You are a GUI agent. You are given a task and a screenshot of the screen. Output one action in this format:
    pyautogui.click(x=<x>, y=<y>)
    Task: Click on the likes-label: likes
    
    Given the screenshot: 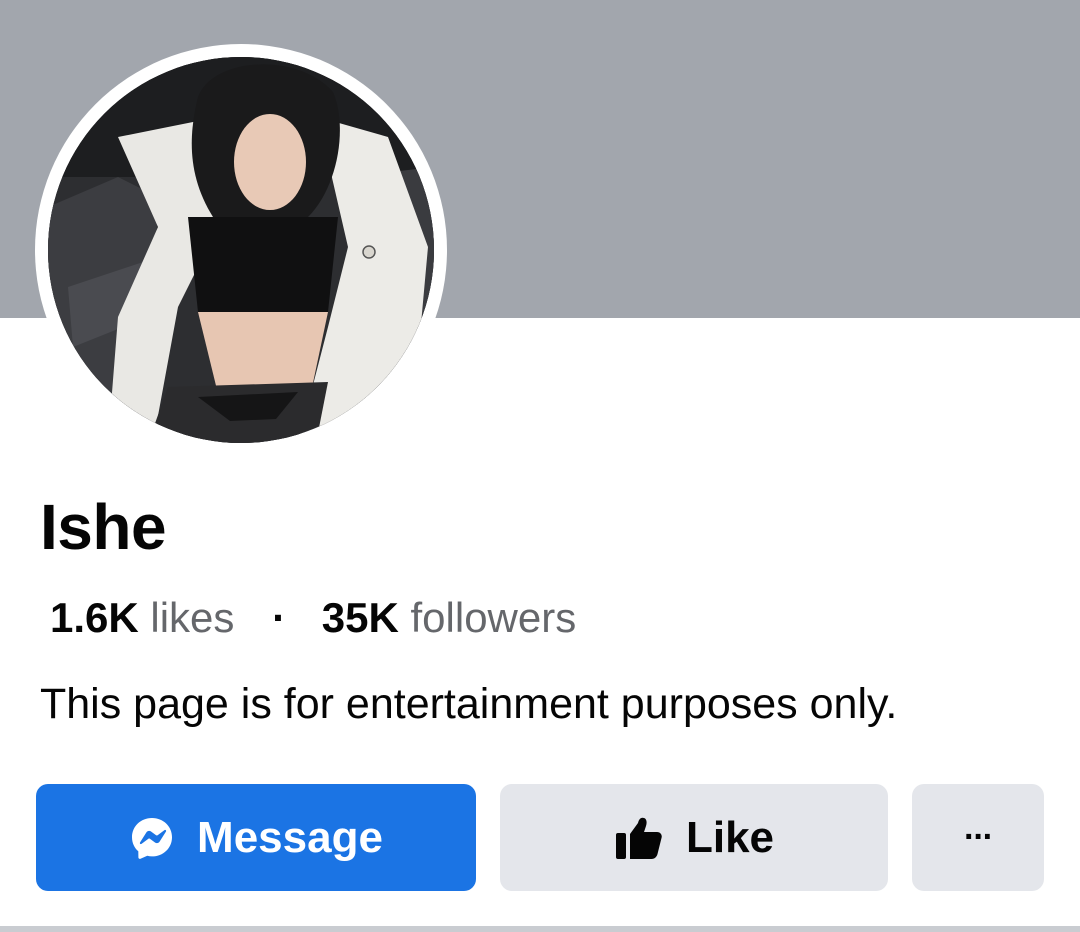 What is the action you would take?
    pyautogui.click(x=192, y=617)
    